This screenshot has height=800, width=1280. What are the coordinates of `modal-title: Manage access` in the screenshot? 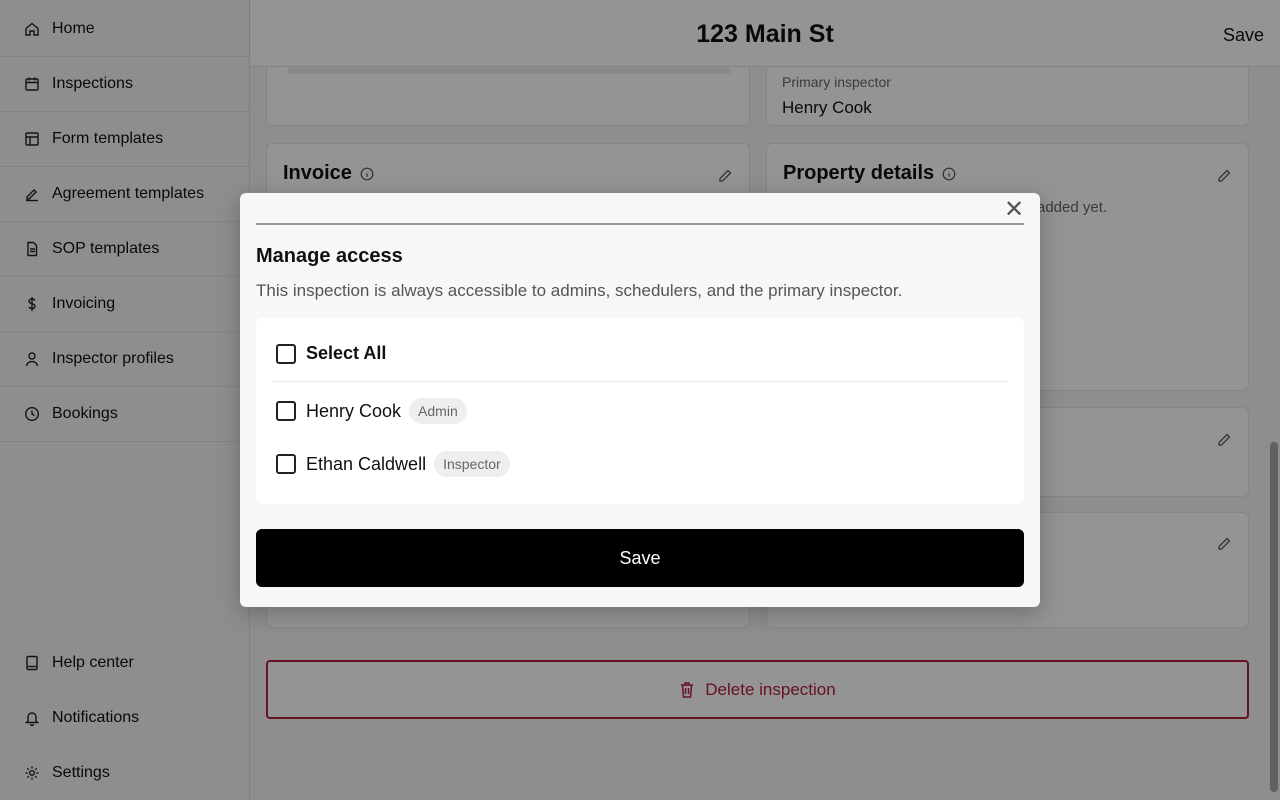 It's located at (329, 256).